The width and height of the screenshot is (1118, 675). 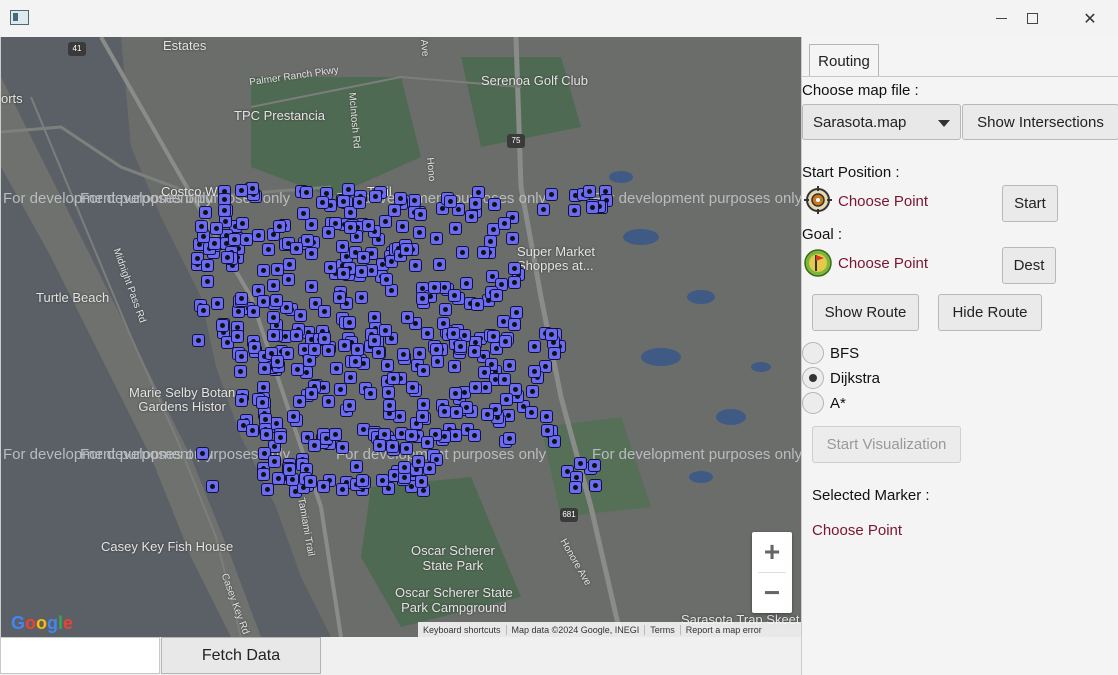 What do you see at coordinates (663, 629) in the screenshot?
I see `terms-link: Terms` at bounding box center [663, 629].